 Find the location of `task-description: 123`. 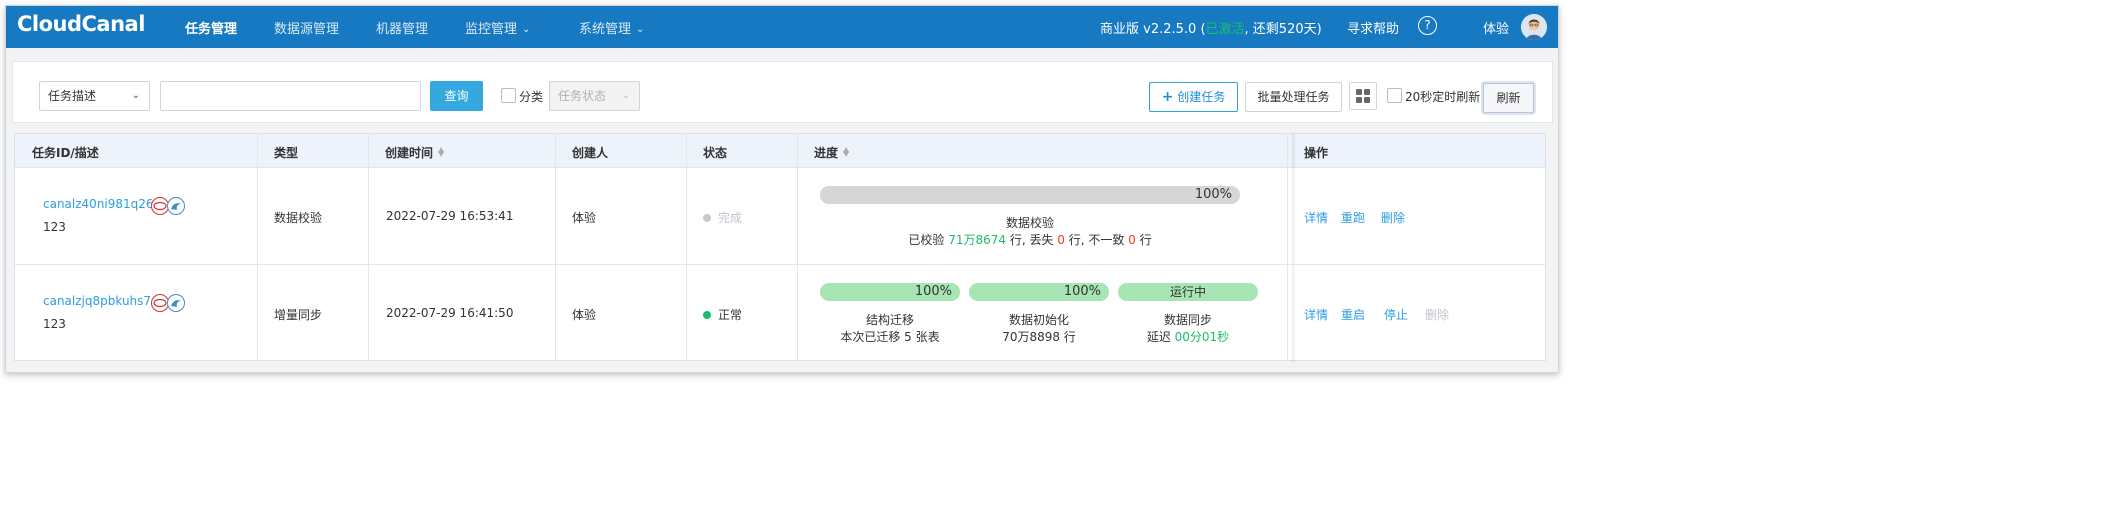

task-description: 123 is located at coordinates (54, 227).